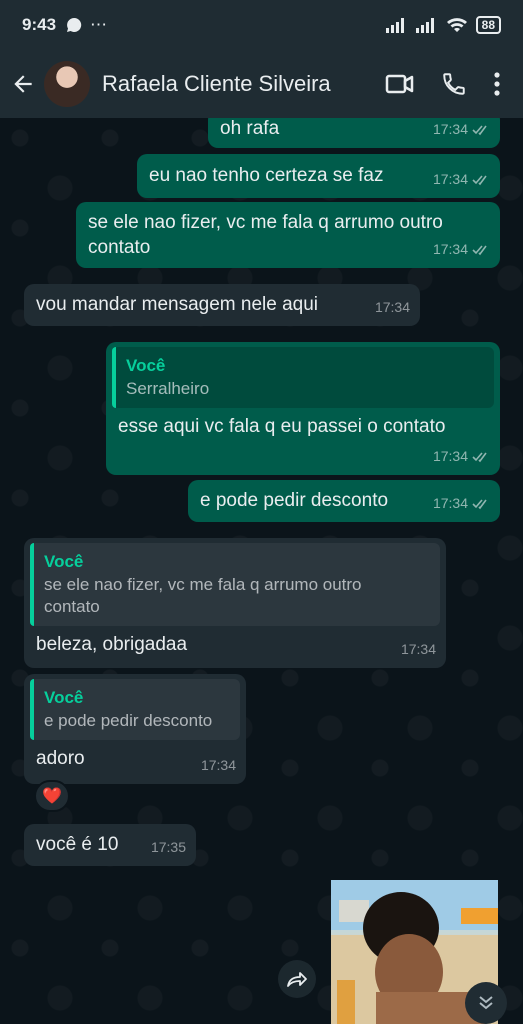  I want to click on wifi-icon, so click(456, 25).